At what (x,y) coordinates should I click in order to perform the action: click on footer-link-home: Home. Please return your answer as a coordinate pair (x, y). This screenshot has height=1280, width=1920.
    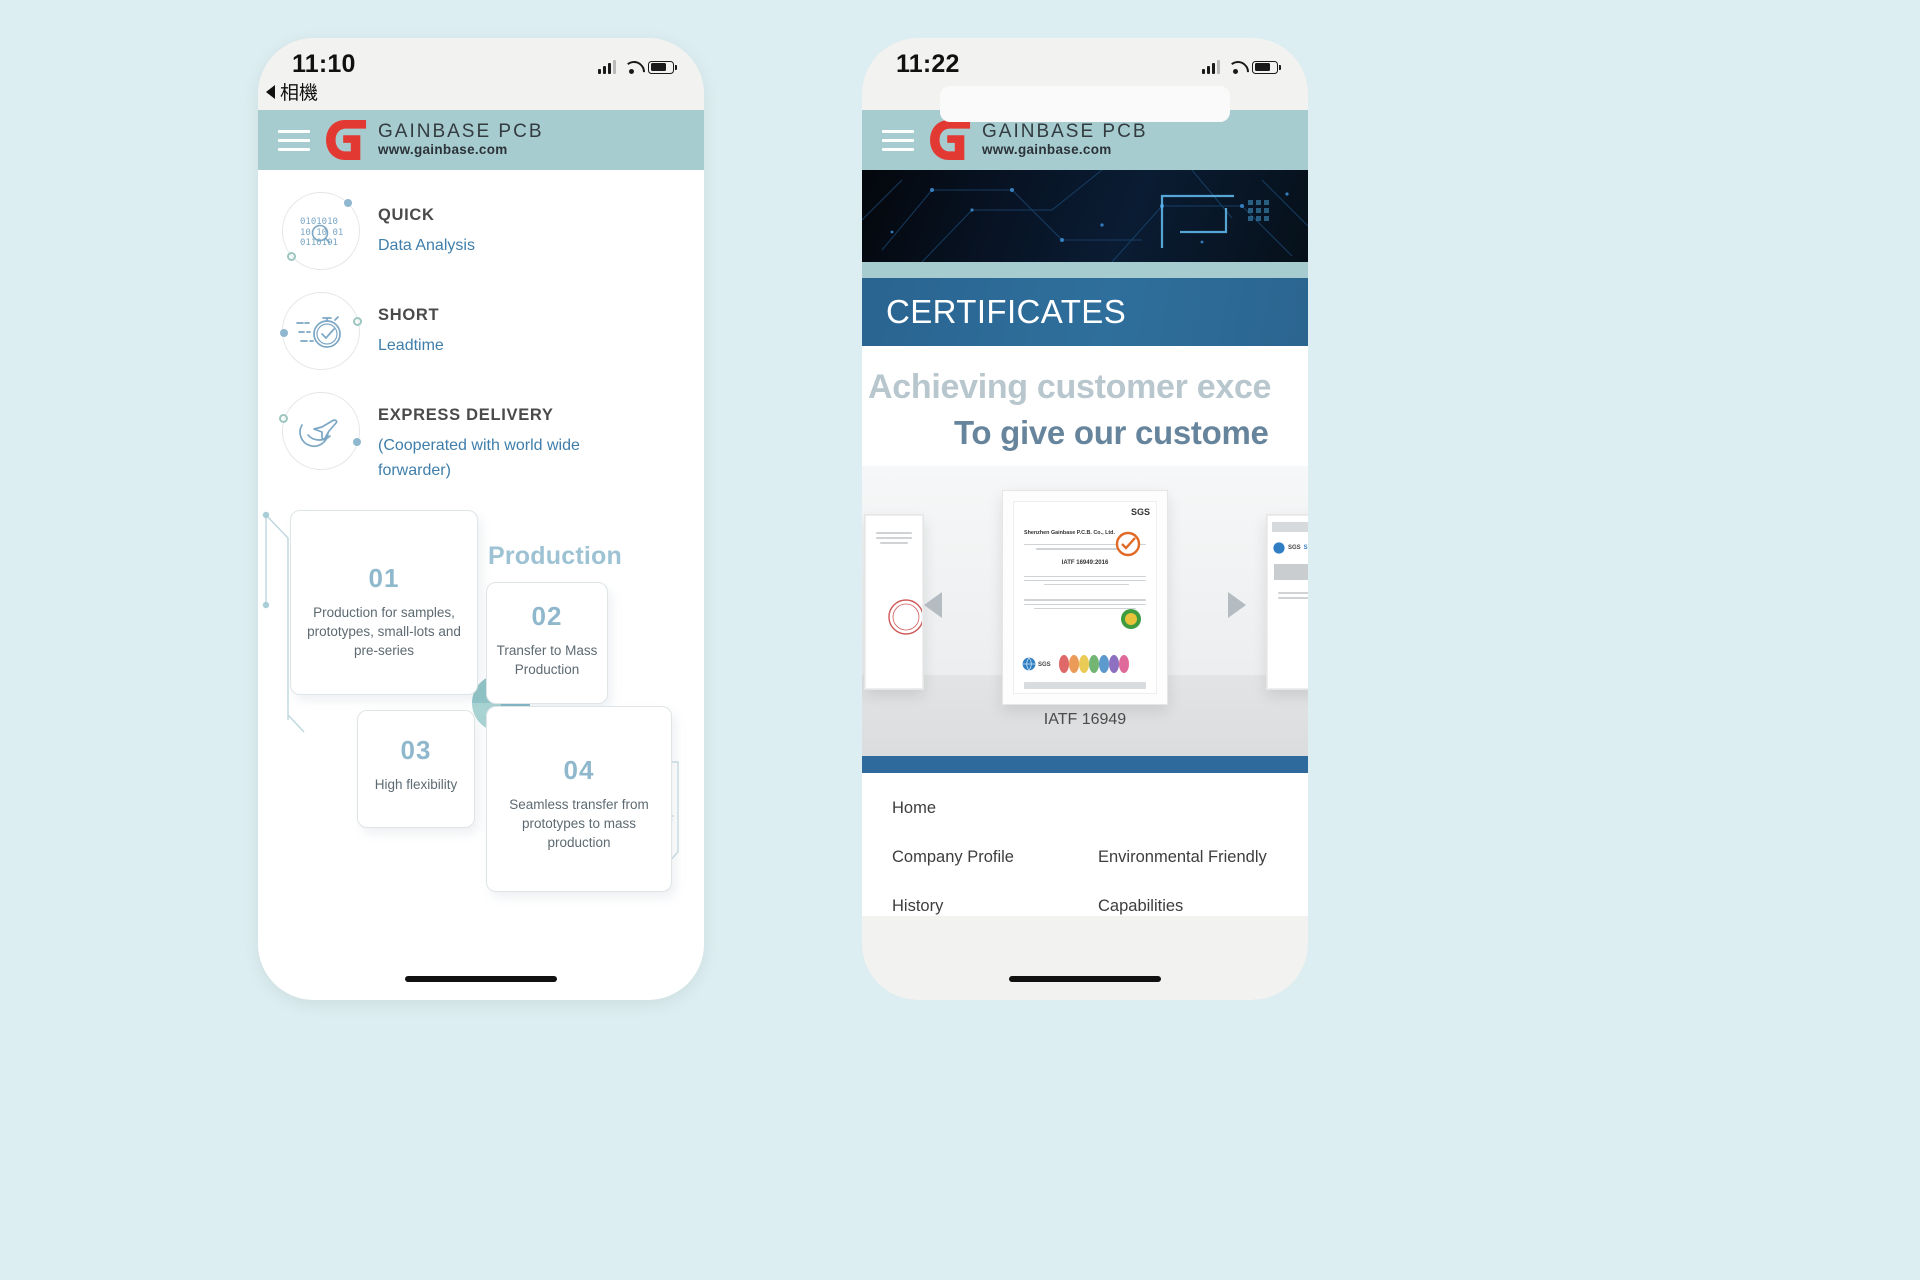
    Looking at the image, I should click on (995, 808).